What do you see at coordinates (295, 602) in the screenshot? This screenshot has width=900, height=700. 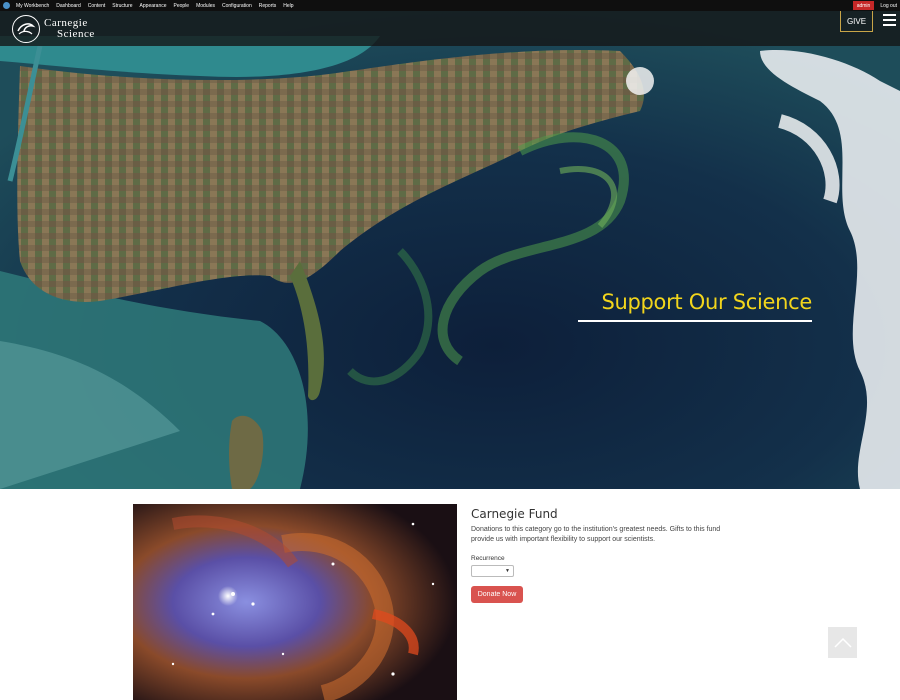 I see `nebula-image` at bounding box center [295, 602].